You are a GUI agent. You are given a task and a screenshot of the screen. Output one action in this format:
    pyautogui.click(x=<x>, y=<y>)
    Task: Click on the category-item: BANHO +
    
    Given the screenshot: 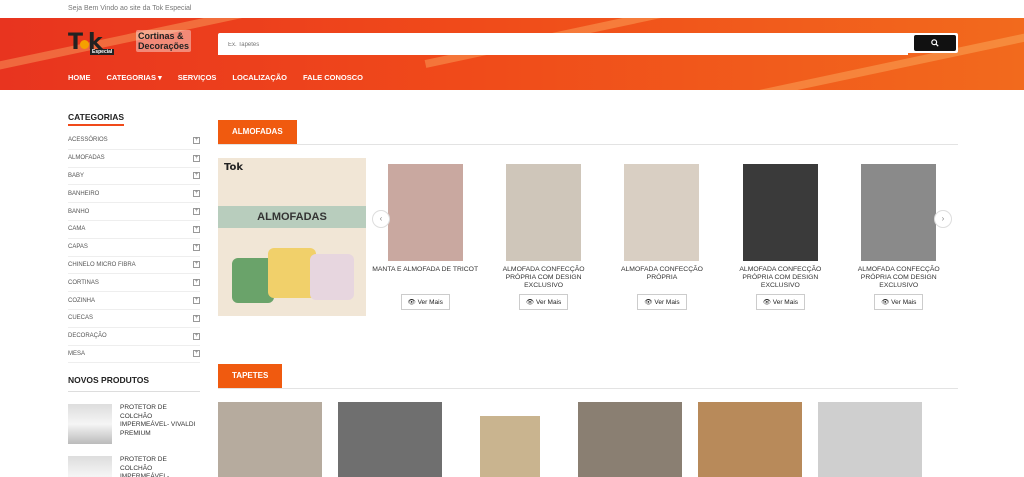 What is the action you would take?
    pyautogui.click(x=134, y=212)
    